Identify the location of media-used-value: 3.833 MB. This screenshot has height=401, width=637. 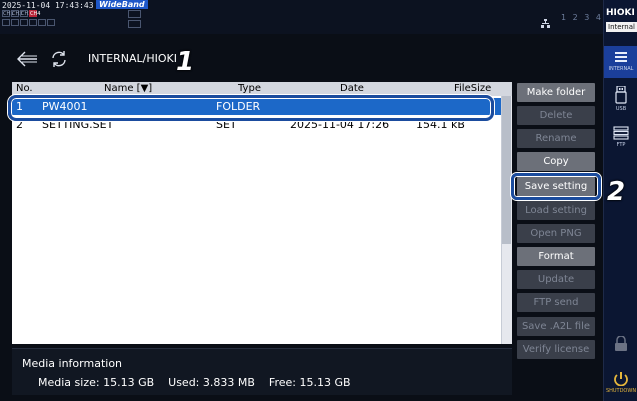
(228, 382).